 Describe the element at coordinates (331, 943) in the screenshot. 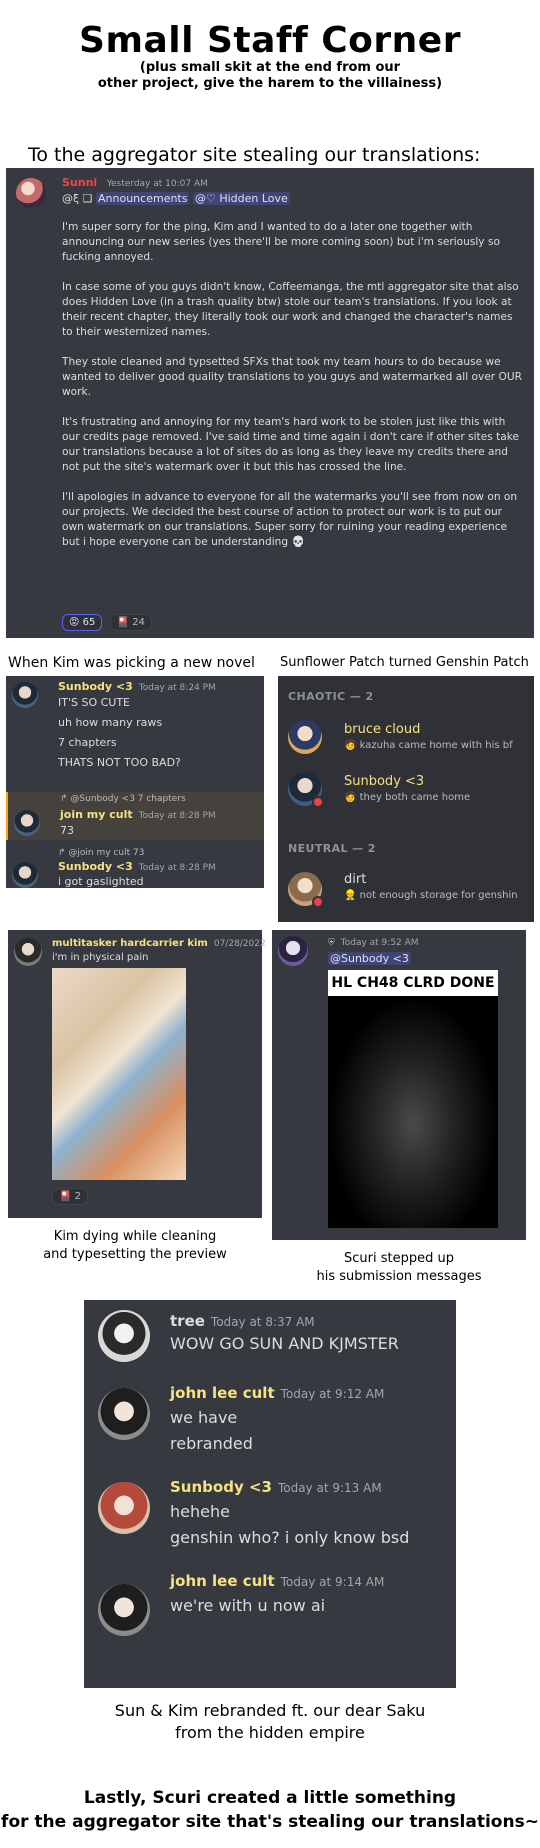

I see `badge-icon: ⛨` at that location.